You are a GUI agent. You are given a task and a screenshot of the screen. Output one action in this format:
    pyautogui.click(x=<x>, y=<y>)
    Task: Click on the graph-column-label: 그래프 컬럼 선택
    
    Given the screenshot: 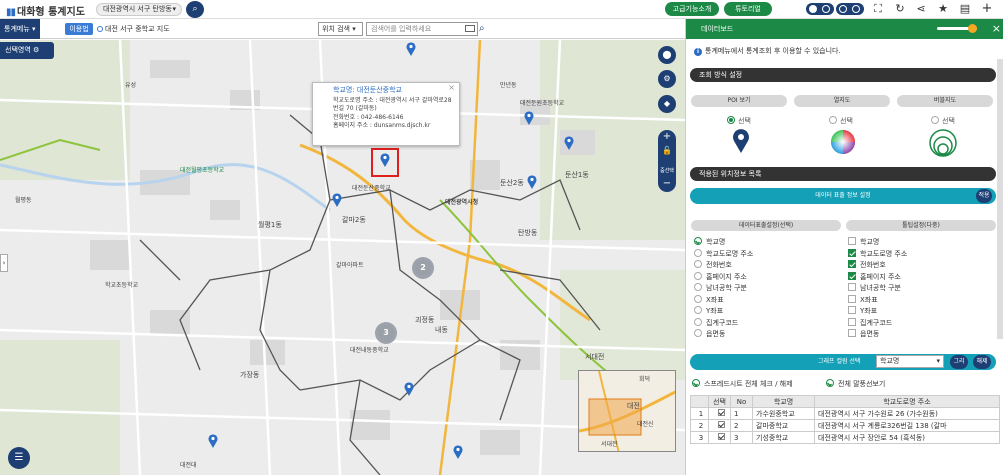 What is the action you would take?
    pyautogui.click(x=839, y=361)
    